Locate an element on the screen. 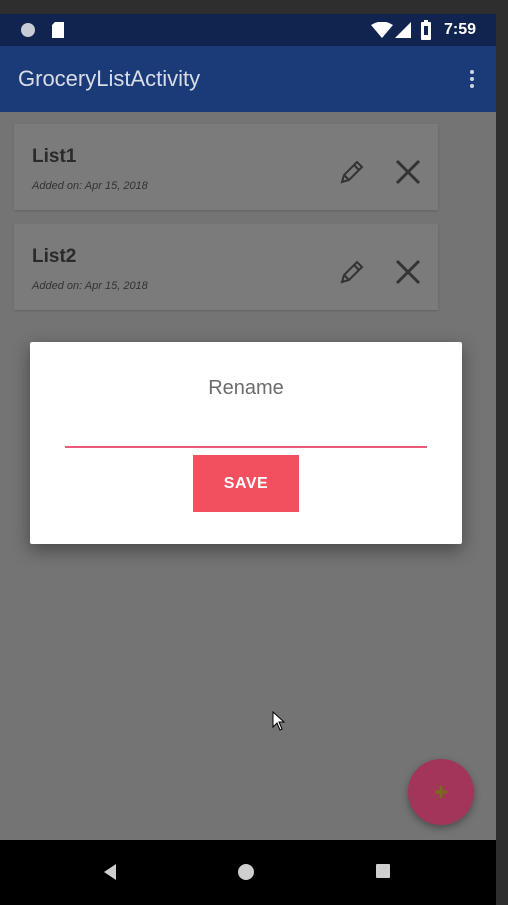 The width and height of the screenshot is (508, 905). list-name: List2 is located at coordinates (54, 256).